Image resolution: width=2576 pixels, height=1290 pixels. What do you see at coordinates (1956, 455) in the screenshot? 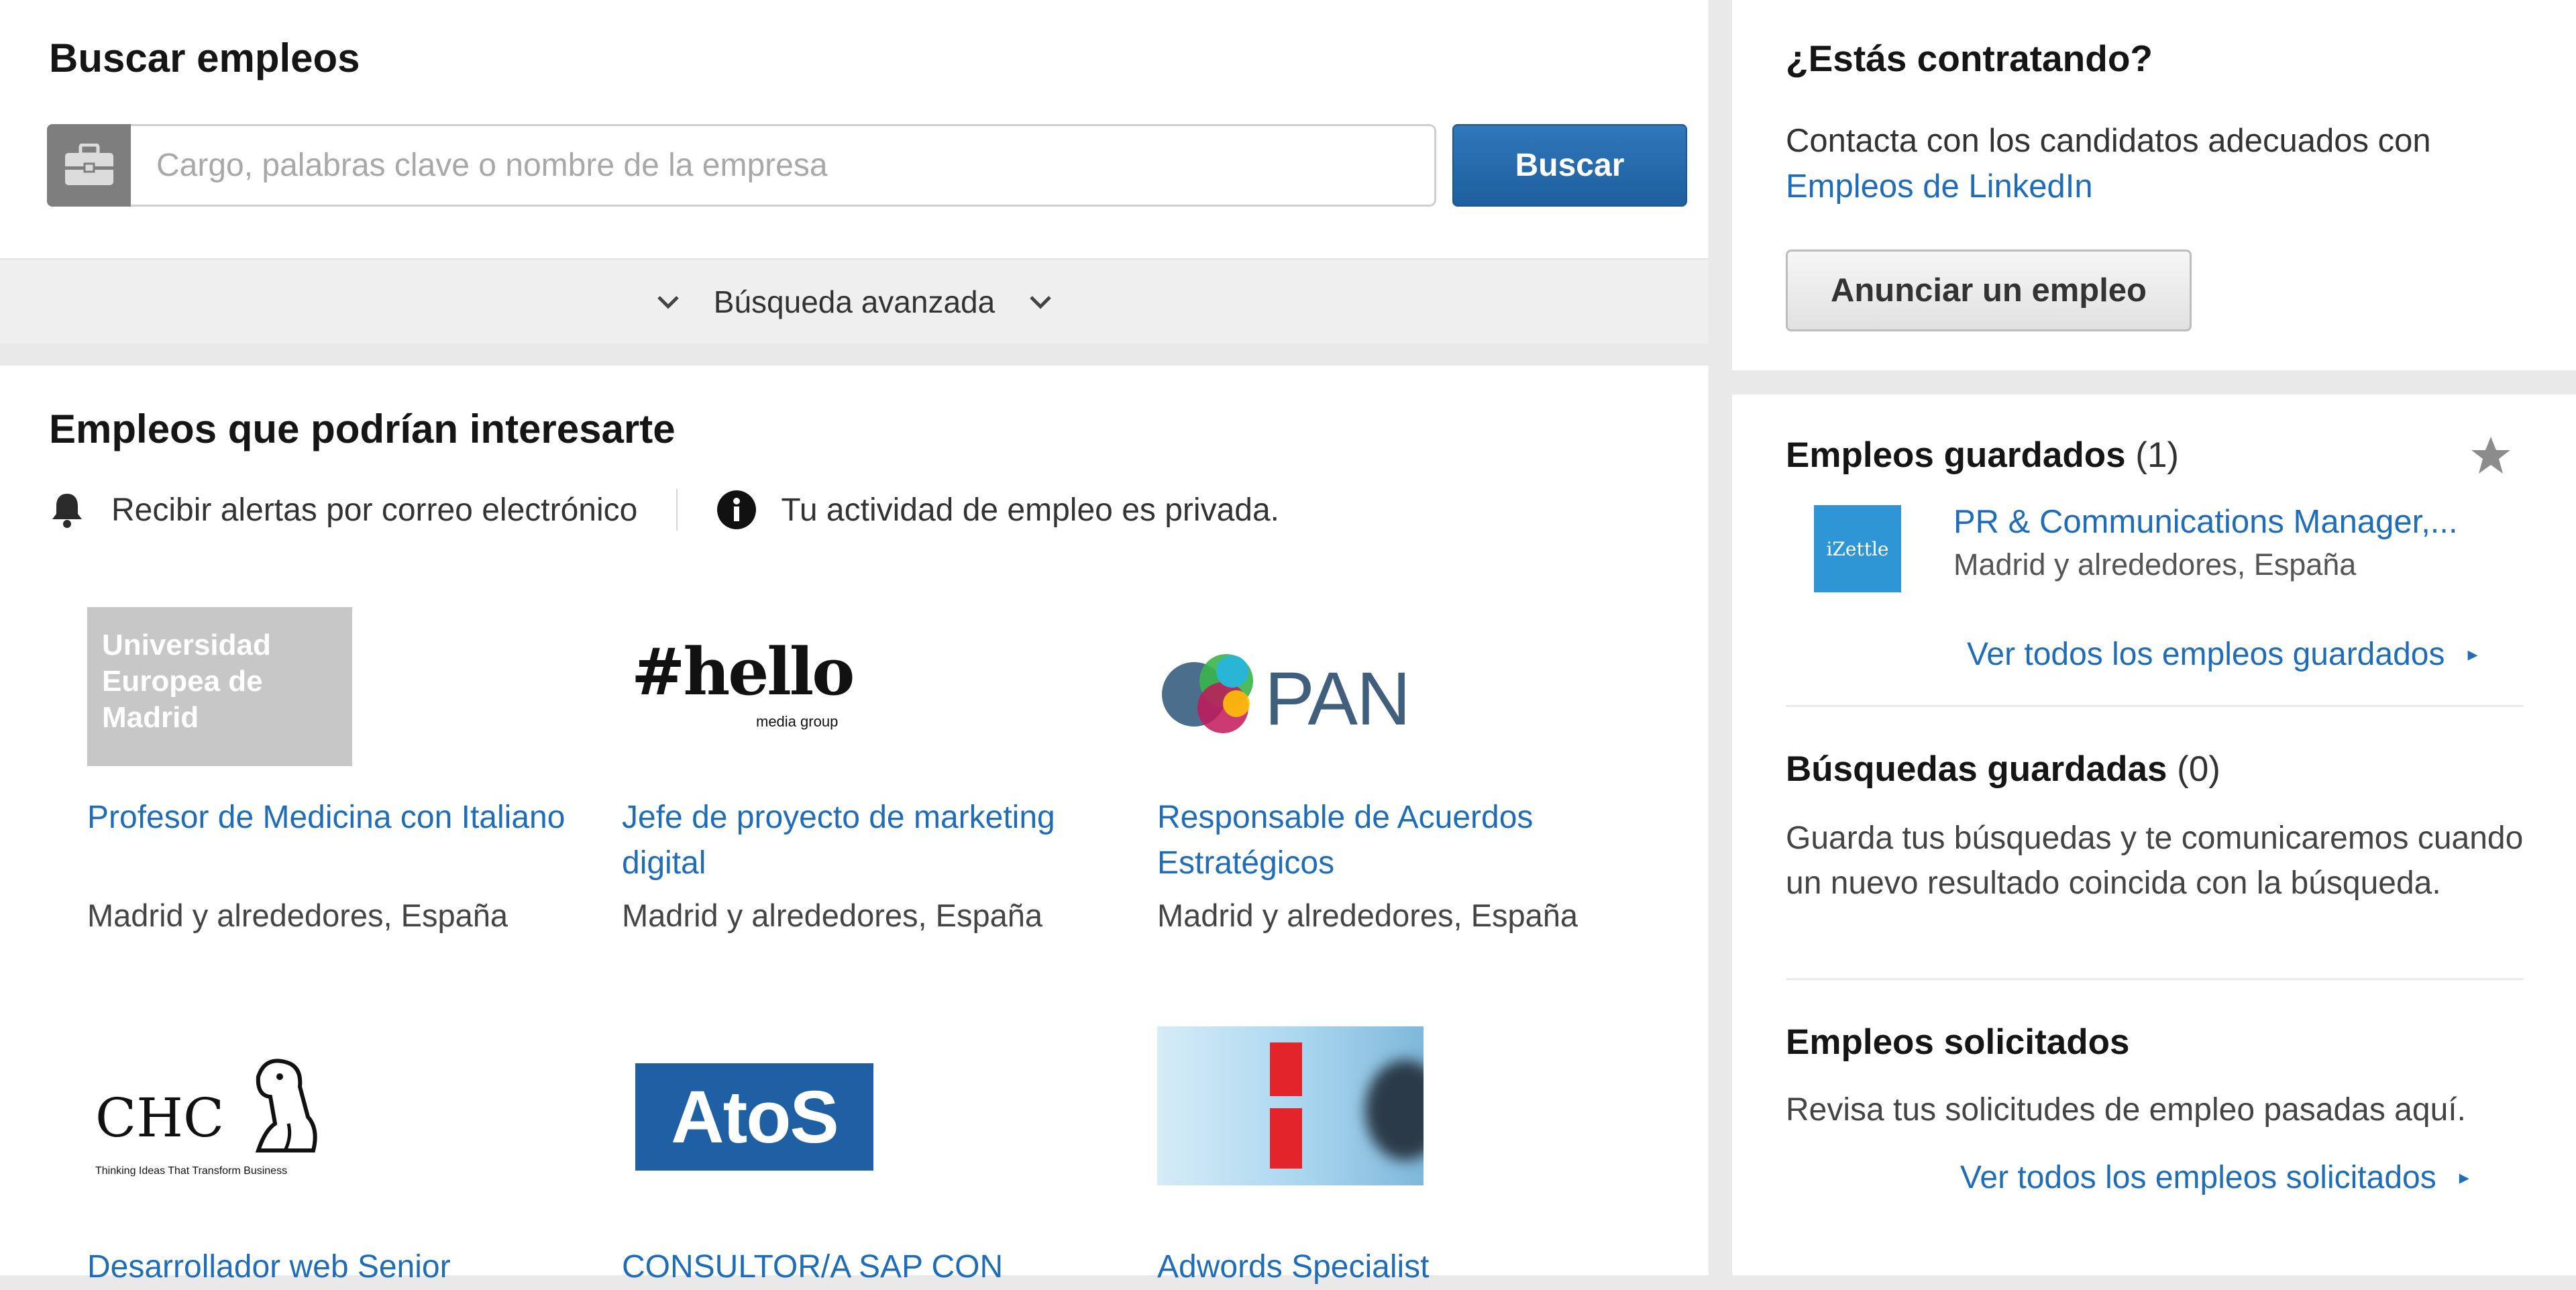
I see `saved-jobs-title: Empleos guardados` at bounding box center [1956, 455].